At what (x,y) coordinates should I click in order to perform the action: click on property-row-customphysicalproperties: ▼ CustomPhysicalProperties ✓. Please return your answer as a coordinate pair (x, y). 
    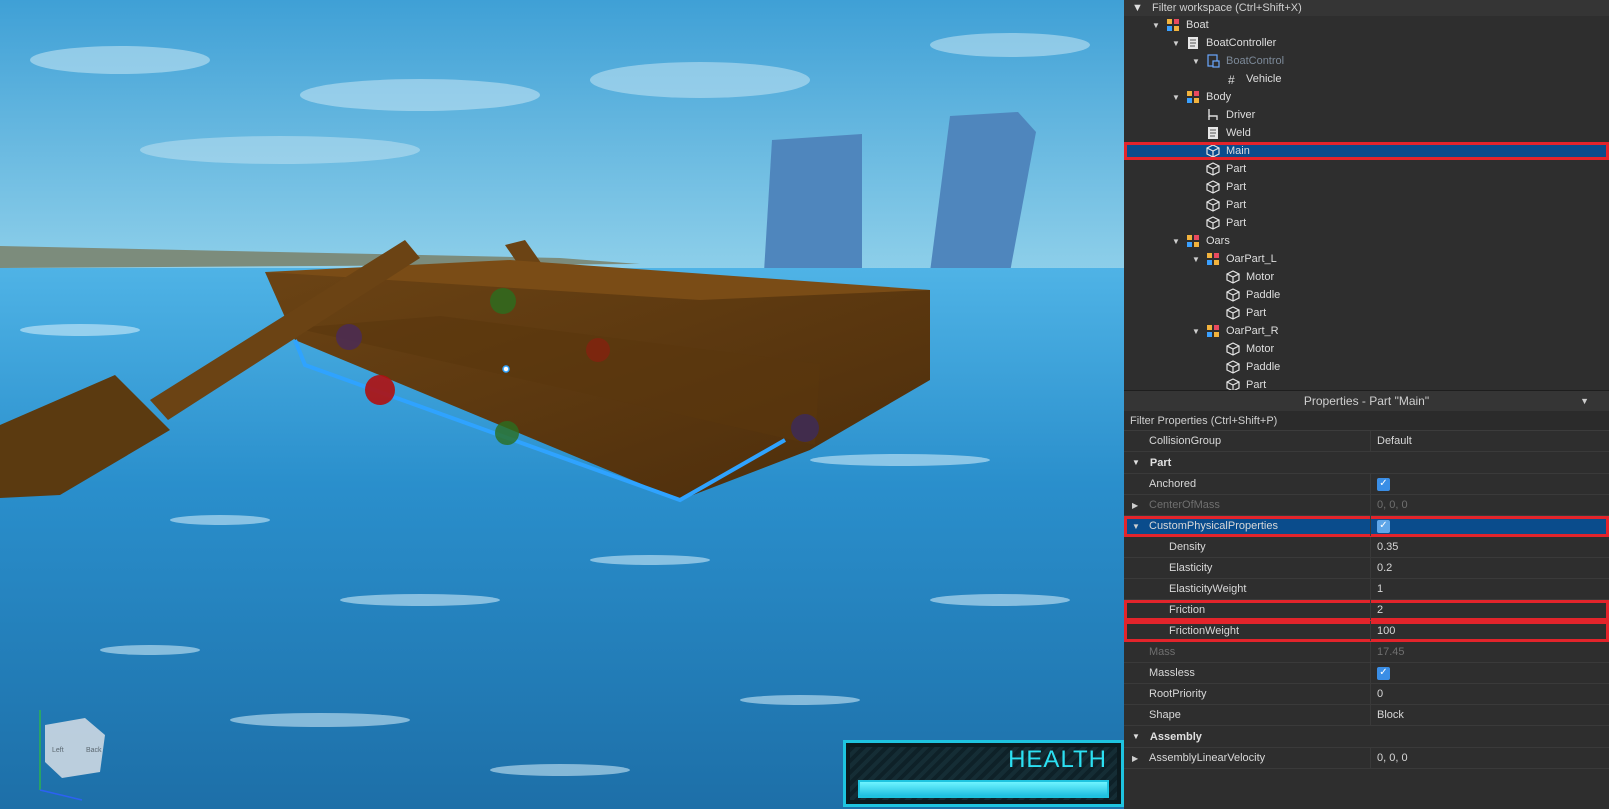
    Looking at the image, I should click on (1366, 526).